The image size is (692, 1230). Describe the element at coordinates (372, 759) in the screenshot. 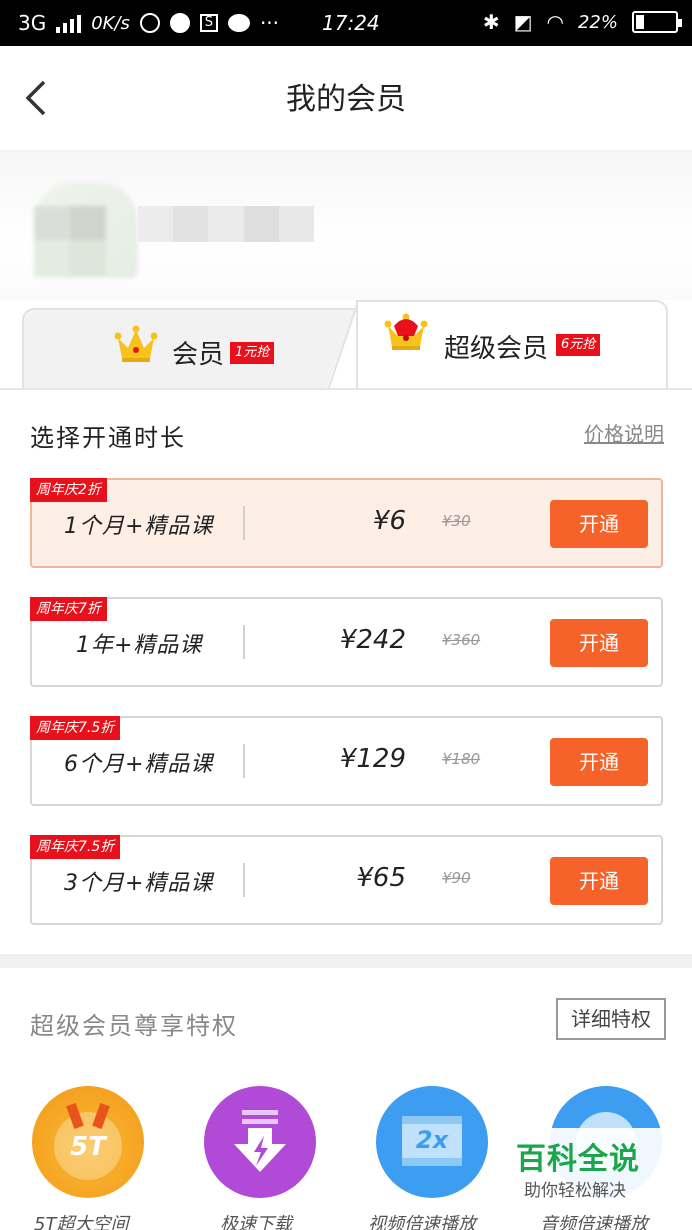

I see `plan-price: ¥129` at that location.